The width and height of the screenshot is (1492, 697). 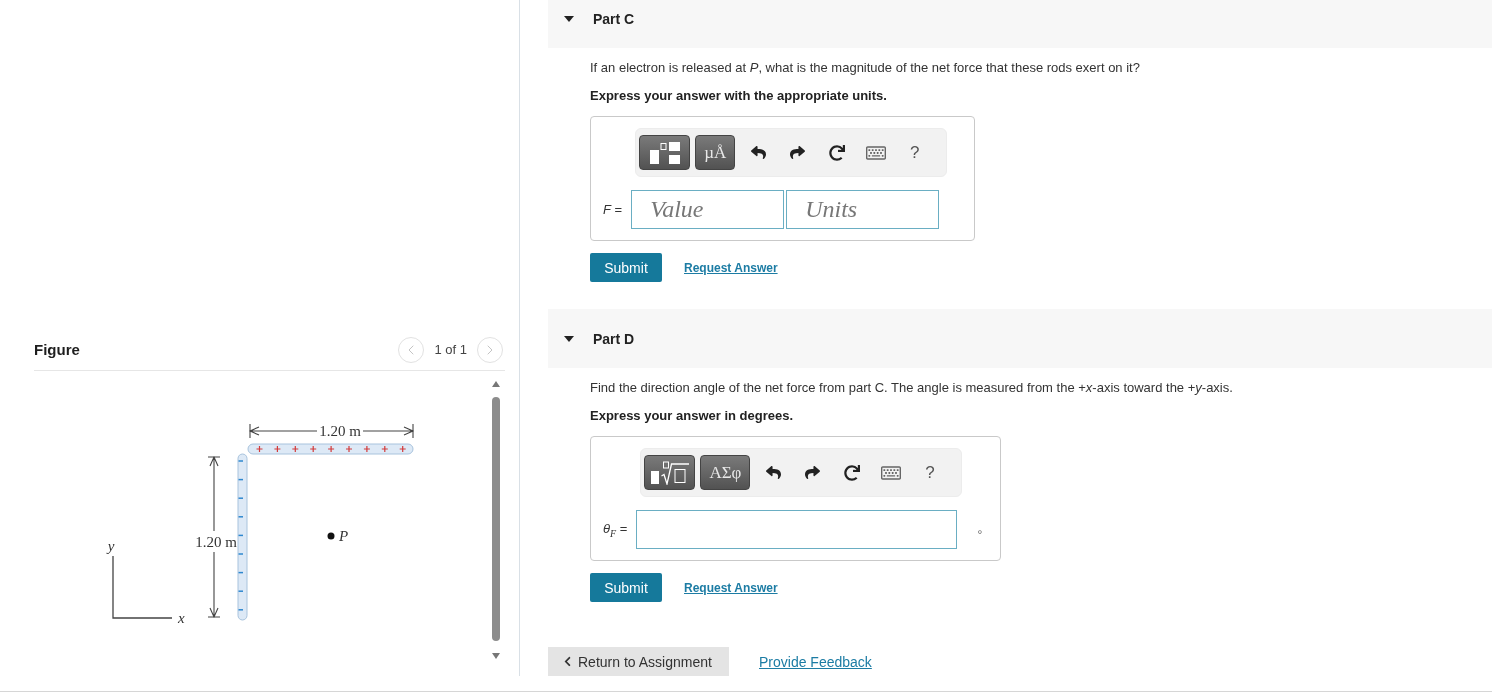 I want to click on return-button: Return to Assignment, so click(x=638, y=661).